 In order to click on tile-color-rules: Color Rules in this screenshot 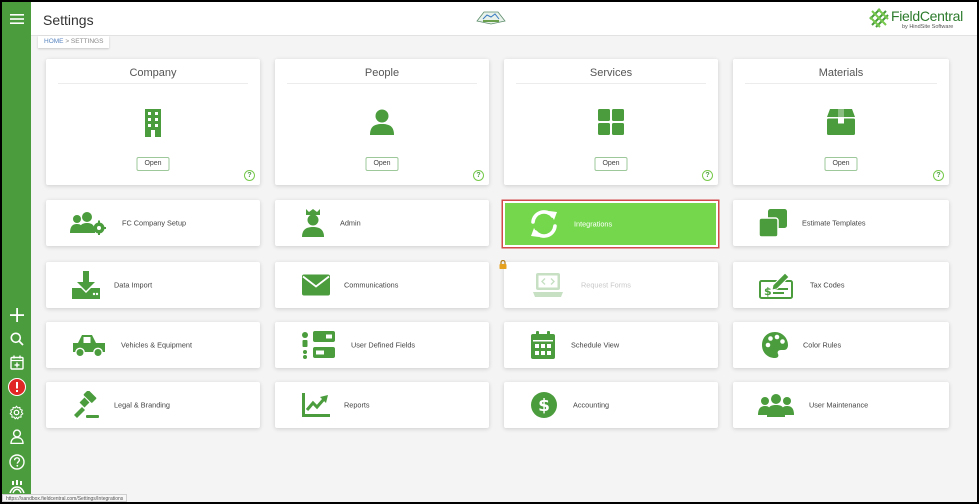, I will do `click(841, 345)`.